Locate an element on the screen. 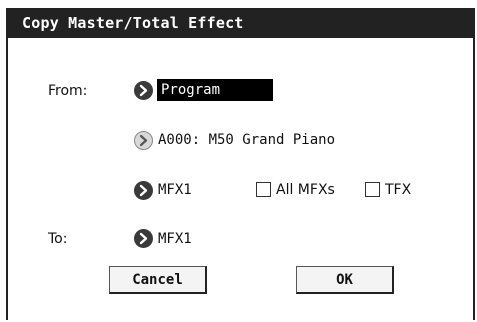 The width and height of the screenshot is (477, 322). from-source-select: Program is located at coordinates (215, 90).